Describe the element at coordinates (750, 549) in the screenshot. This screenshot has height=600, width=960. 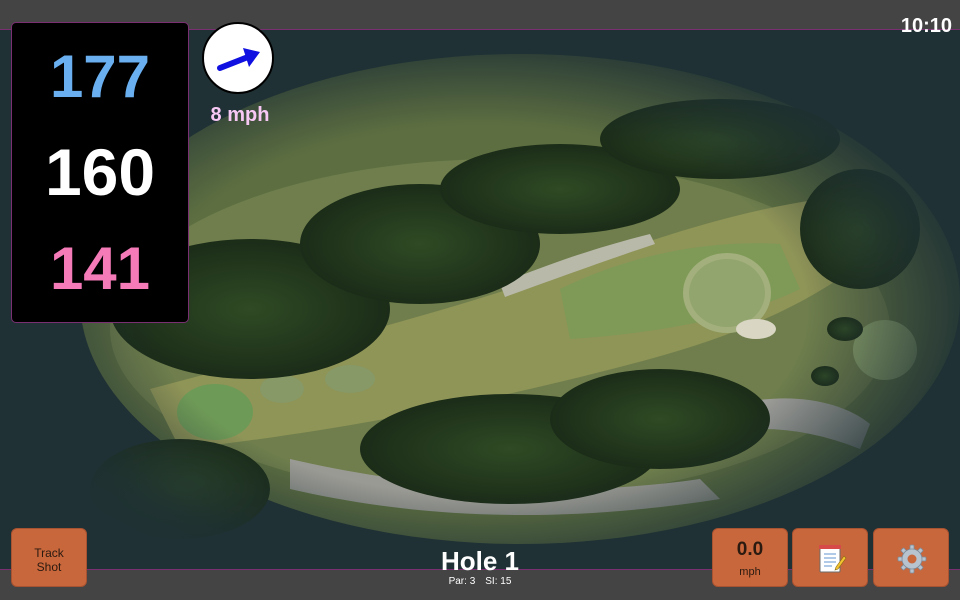
I see `speed-value: 0.0` at that location.